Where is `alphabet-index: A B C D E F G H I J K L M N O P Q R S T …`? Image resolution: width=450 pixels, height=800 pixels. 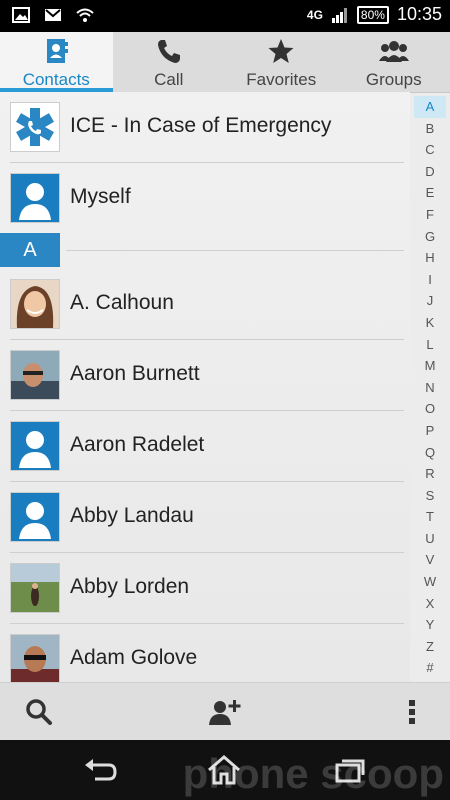 alphabet-index: A B C D E F G H I J K L M N O P Q R S T … is located at coordinates (430, 389).